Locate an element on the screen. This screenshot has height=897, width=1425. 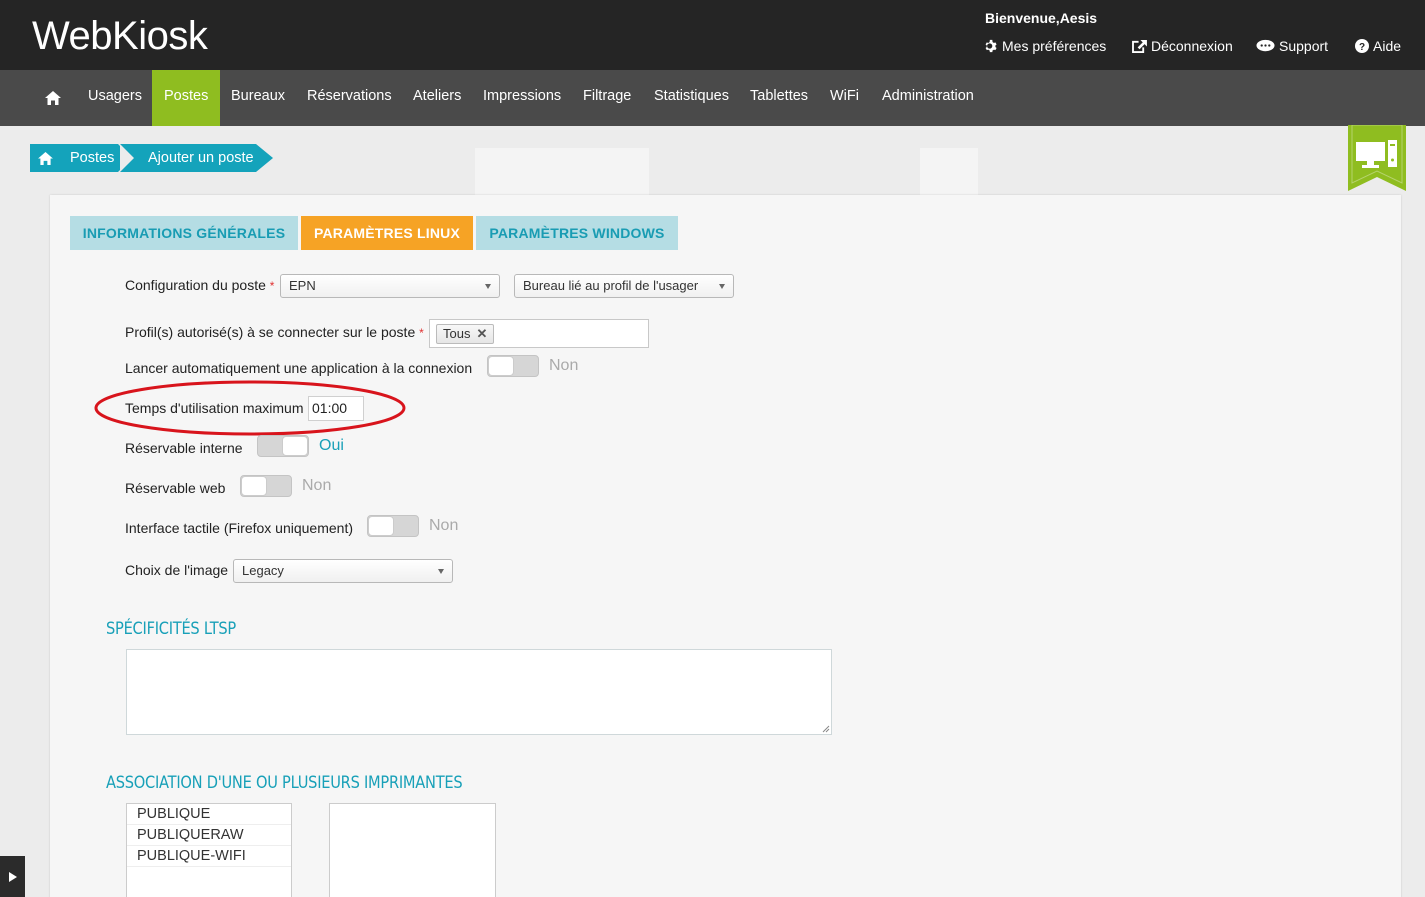
nav-impressions: Impressions is located at coordinates (522, 98).